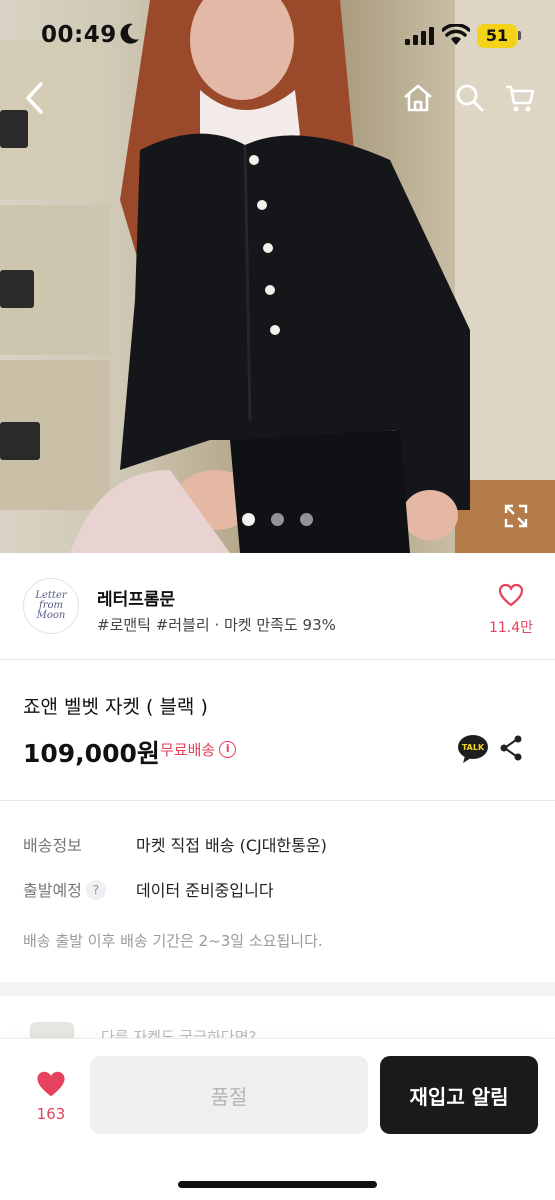 This screenshot has width=555, height=1200. What do you see at coordinates (419, 36) in the screenshot?
I see `signal-icon` at bounding box center [419, 36].